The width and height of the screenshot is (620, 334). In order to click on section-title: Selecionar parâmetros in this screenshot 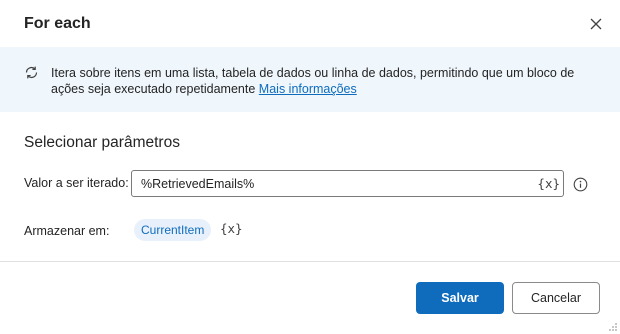, I will do `click(102, 142)`.